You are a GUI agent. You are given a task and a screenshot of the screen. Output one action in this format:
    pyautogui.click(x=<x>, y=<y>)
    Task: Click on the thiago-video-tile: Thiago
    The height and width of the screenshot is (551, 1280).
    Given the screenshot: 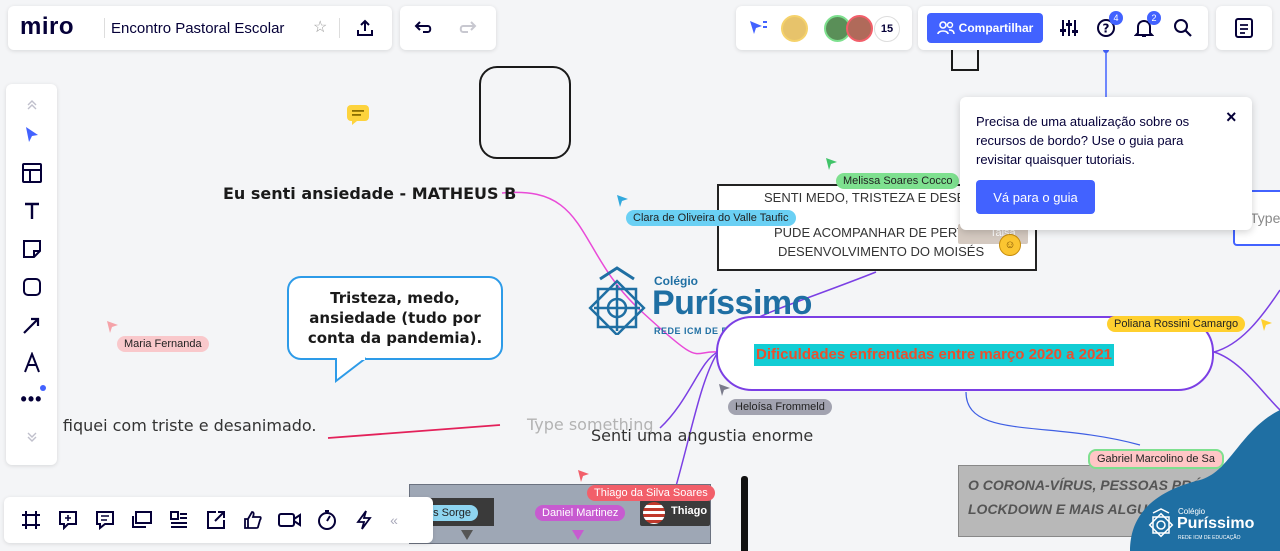 What is the action you would take?
    pyautogui.click(x=675, y=513)
    